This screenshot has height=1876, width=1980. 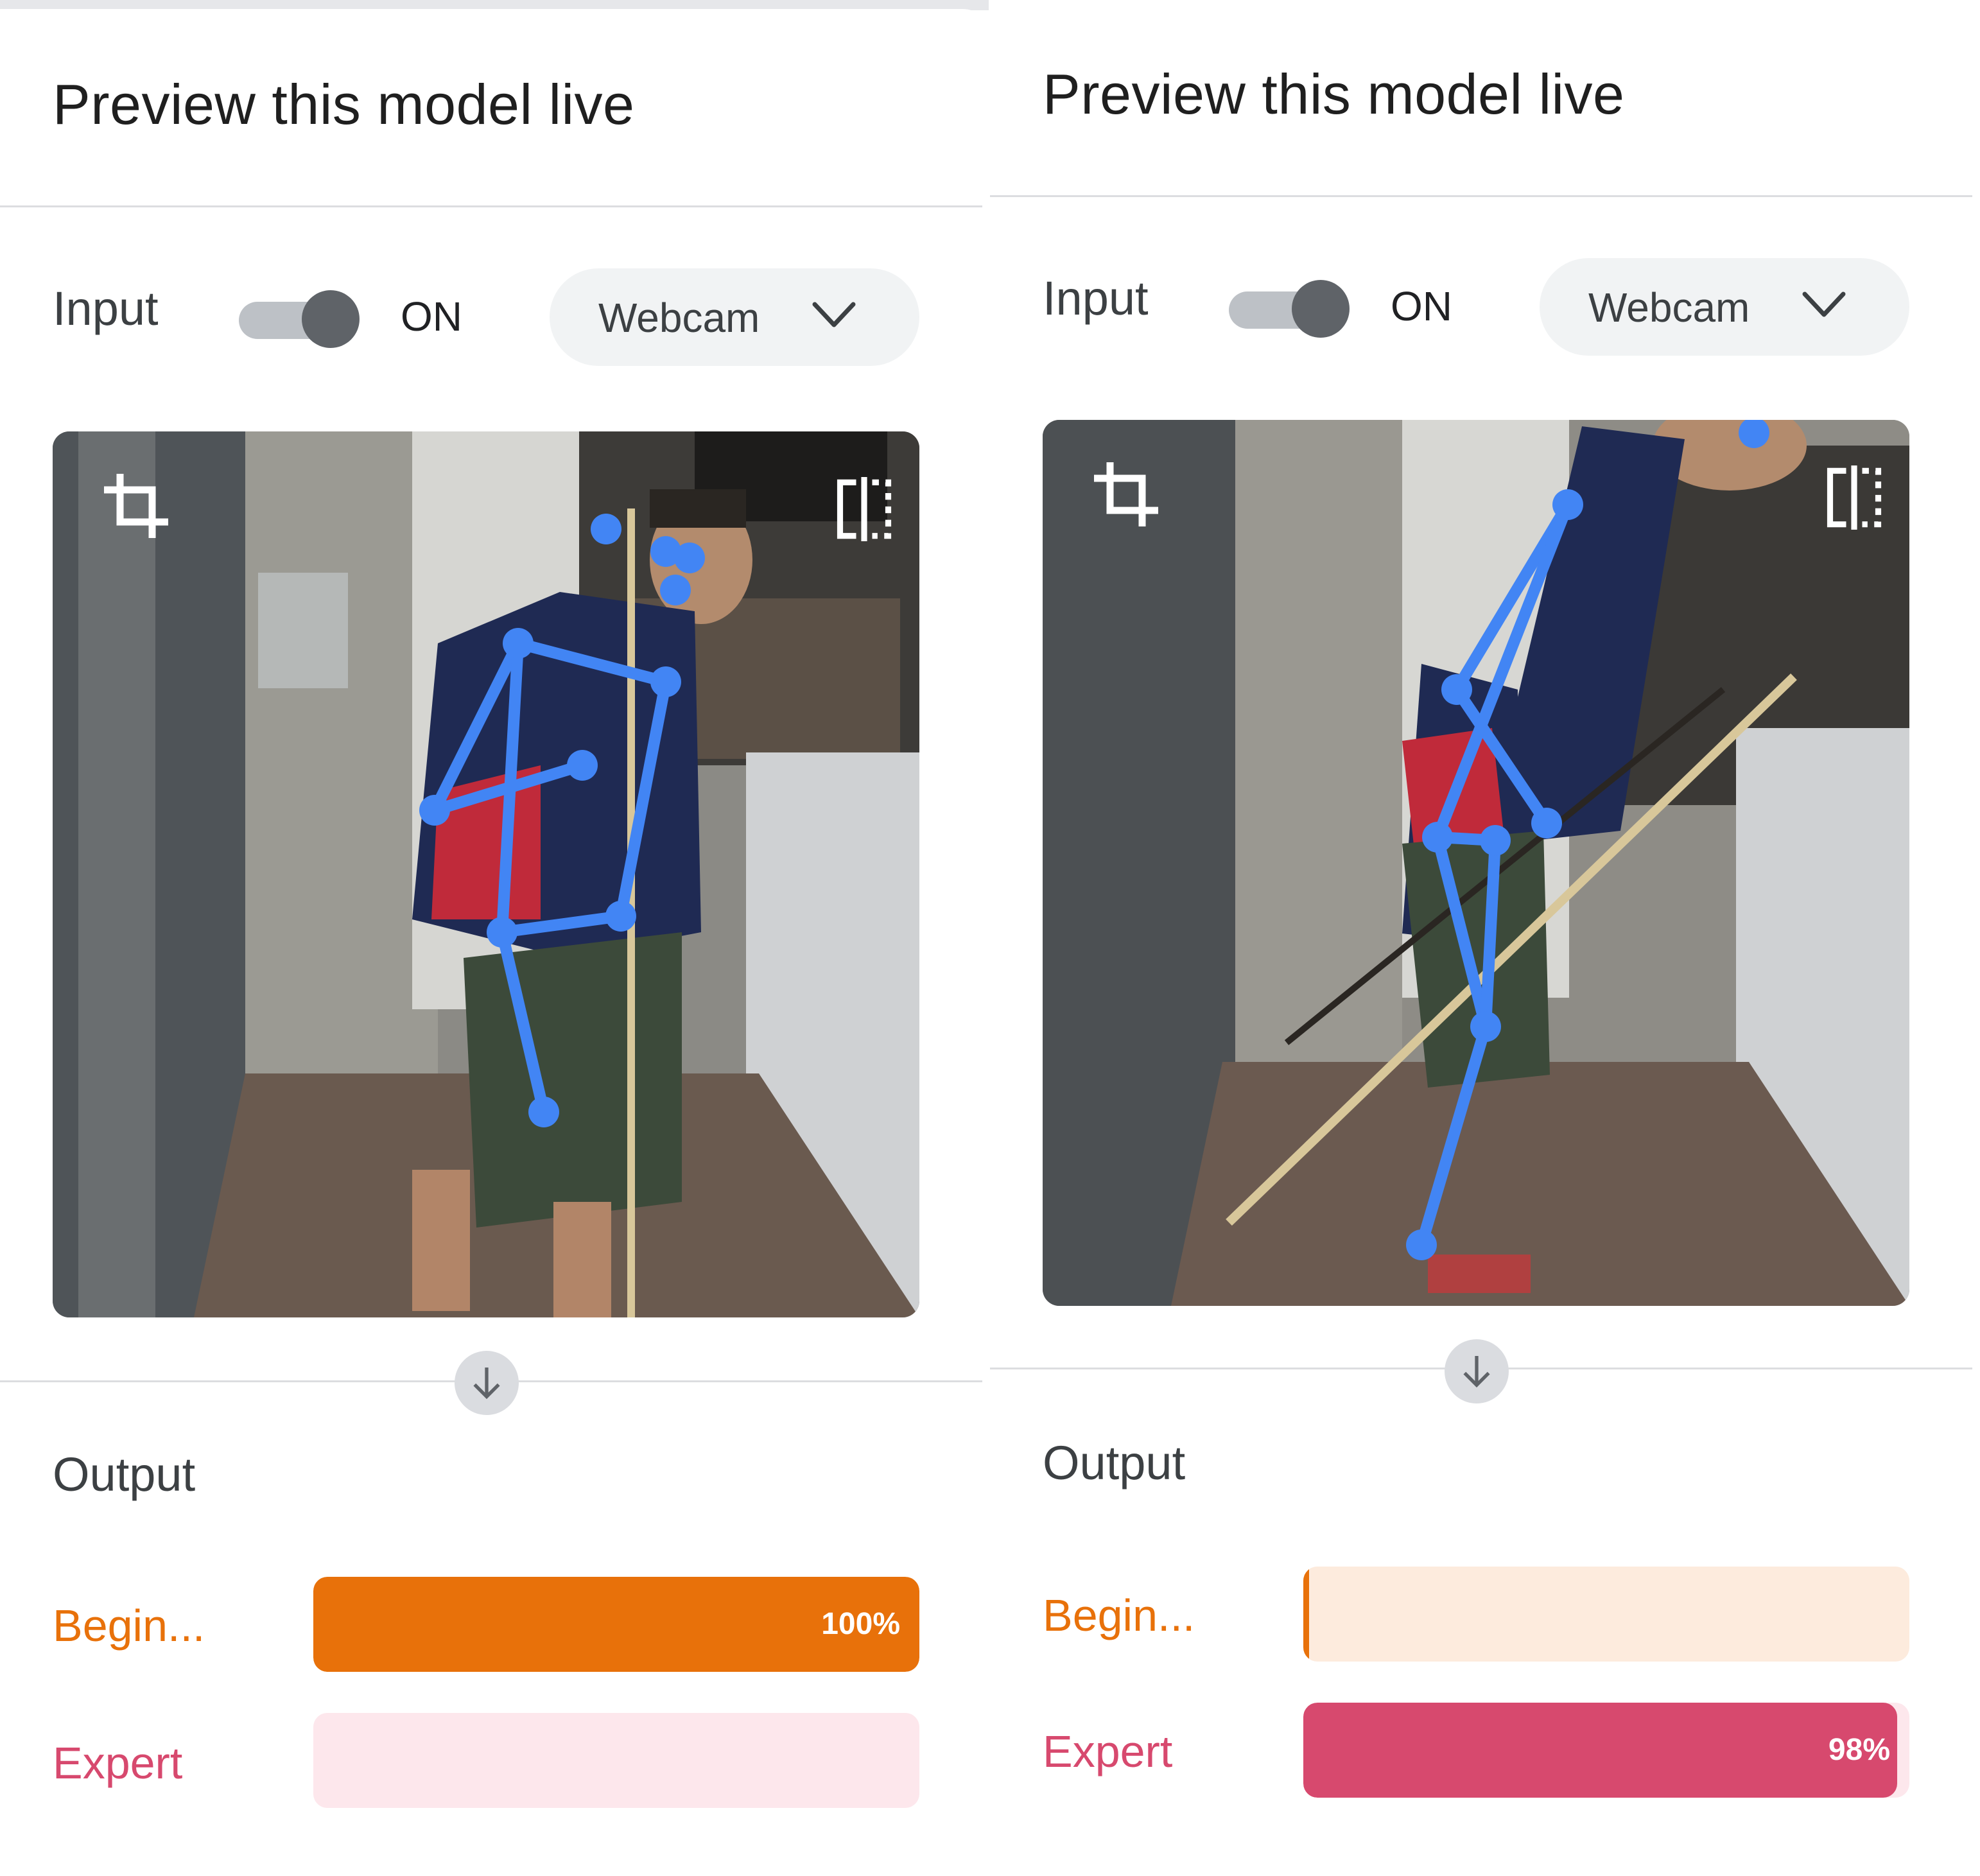 I want to click on confidence-percent: 100%, so click(x=860, y=1624).